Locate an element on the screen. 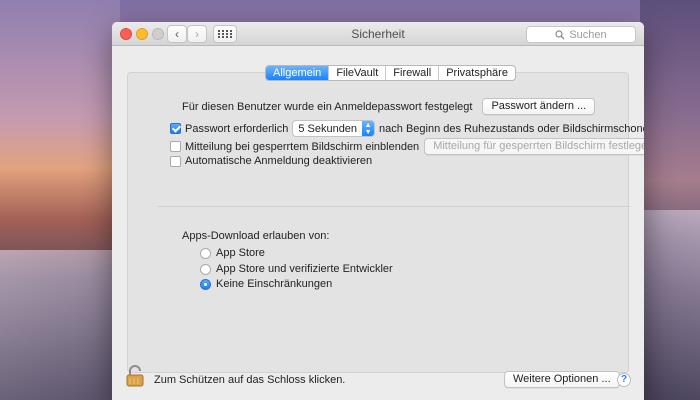 The width and height of the screenshot is (700, 400). search-field: Suchen is located at coordinates (581, 34).